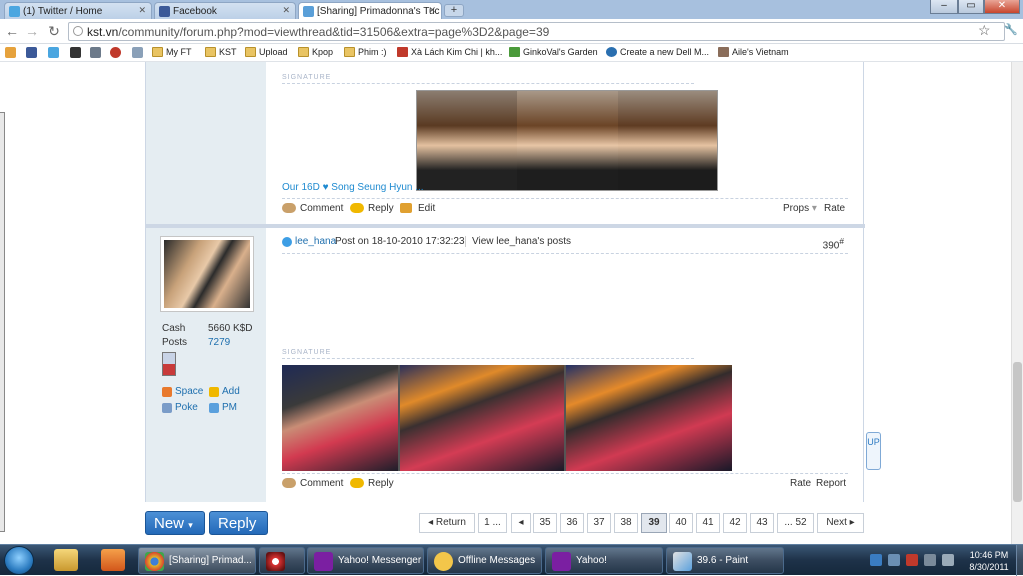 The image size is (1023, 576). I want to click on reply-thread-button: Reply, so click(238, 523).